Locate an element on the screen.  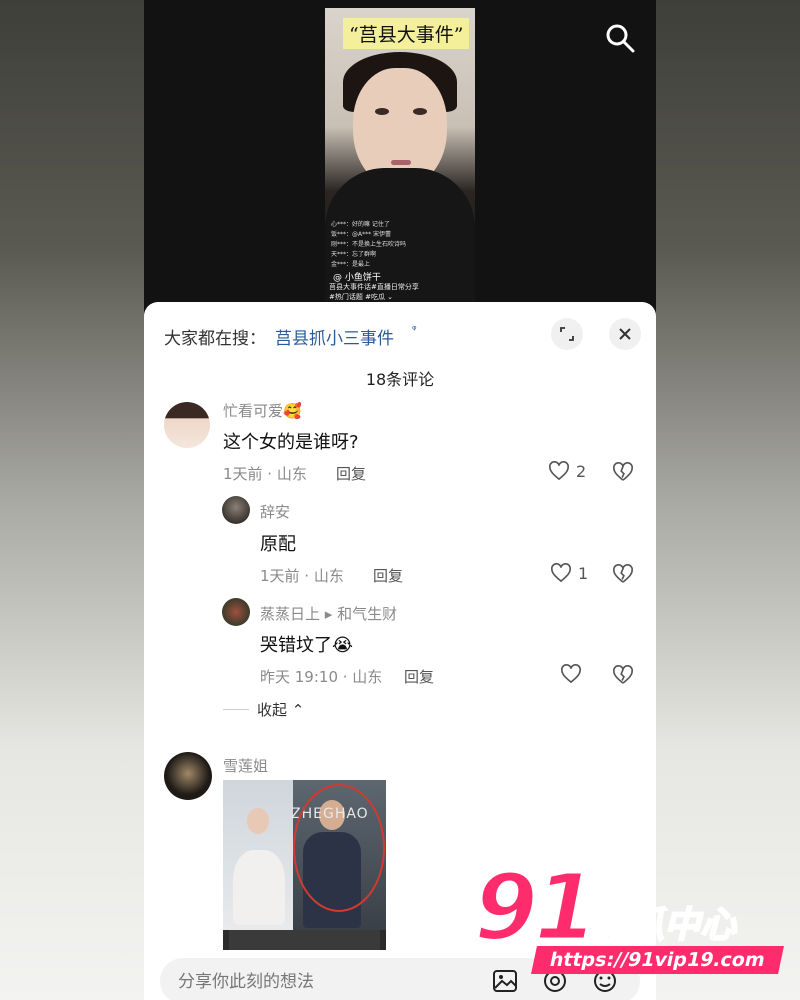
comment-username: 辞安 is located at coordinates (275, 511).